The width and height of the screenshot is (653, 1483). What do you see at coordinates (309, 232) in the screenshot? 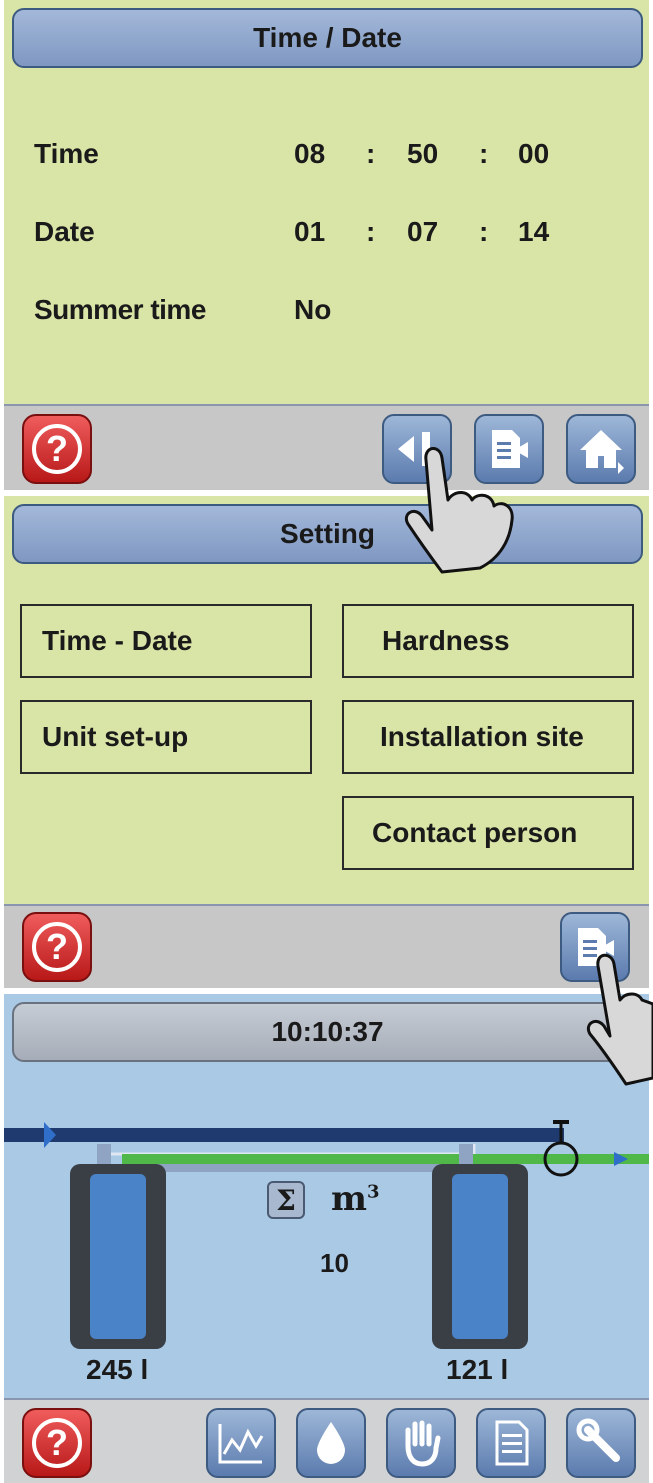
I see `date-day: 01` at bounding box center [309, 232].